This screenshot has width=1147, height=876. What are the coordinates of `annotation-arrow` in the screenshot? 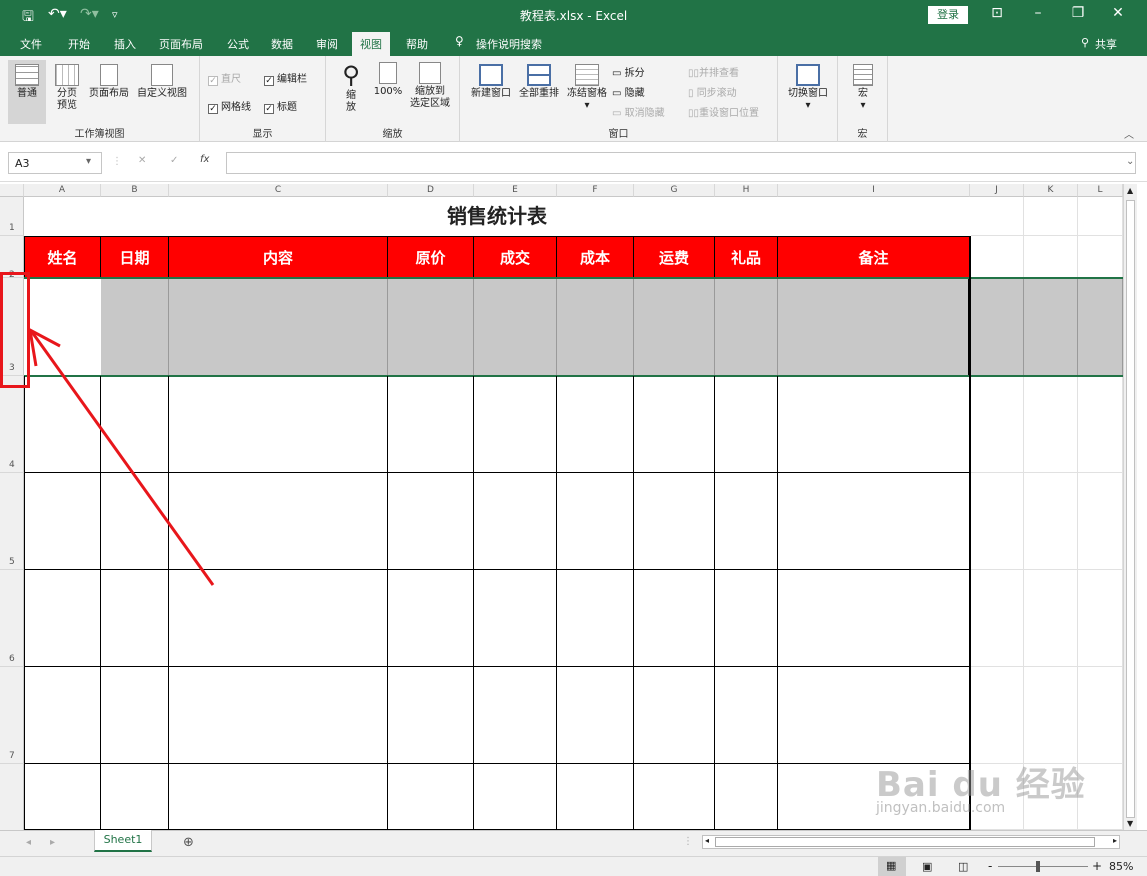 It's located at (121, 456).